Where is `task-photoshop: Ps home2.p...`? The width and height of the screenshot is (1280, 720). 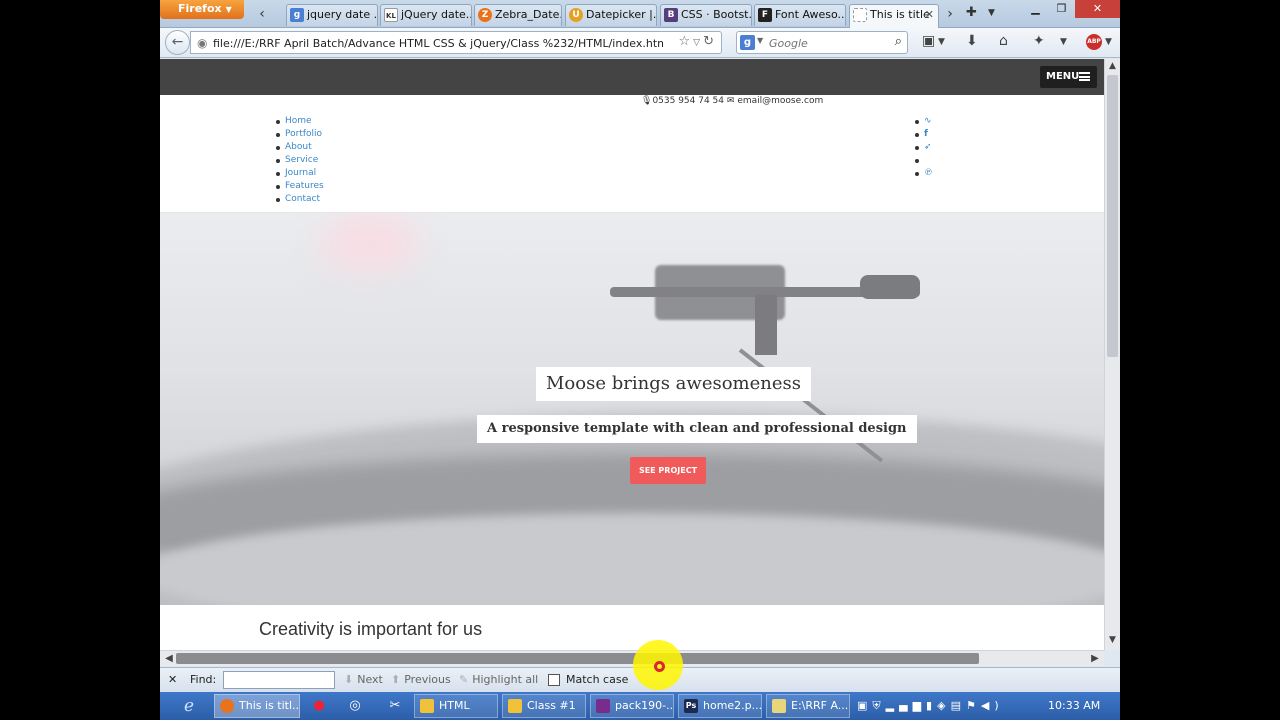 task-photoshop: Ps home2.p... is located at coordinates (720, 706).